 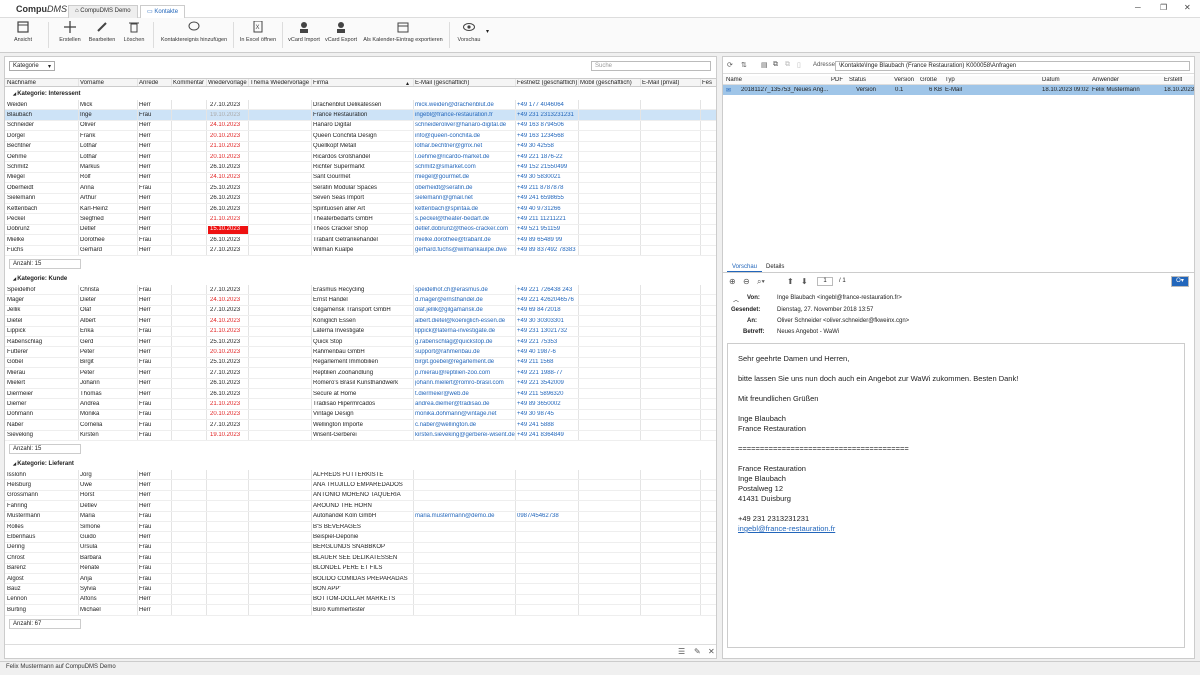 I want to click on column-header: Vorname, so click(x=108, y=83).